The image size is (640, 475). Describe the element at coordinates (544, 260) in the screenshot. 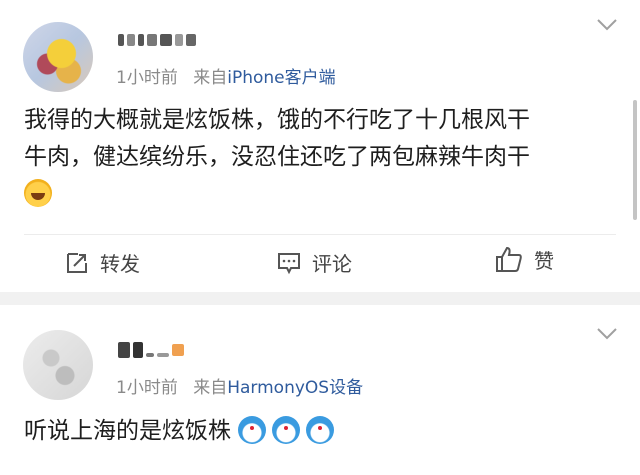

I see `like-label: 赞` at that location.